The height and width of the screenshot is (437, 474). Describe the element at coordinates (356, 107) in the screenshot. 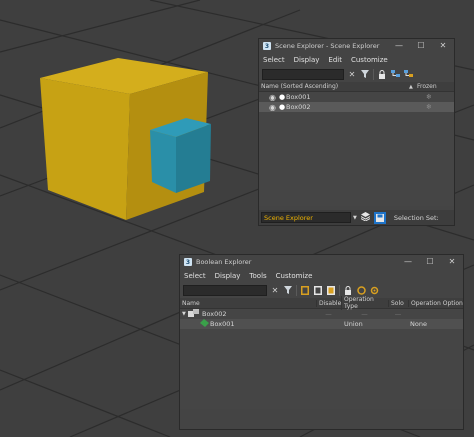

I see `scene-row-box002: ◉ ● Box002 ❄` at that location.